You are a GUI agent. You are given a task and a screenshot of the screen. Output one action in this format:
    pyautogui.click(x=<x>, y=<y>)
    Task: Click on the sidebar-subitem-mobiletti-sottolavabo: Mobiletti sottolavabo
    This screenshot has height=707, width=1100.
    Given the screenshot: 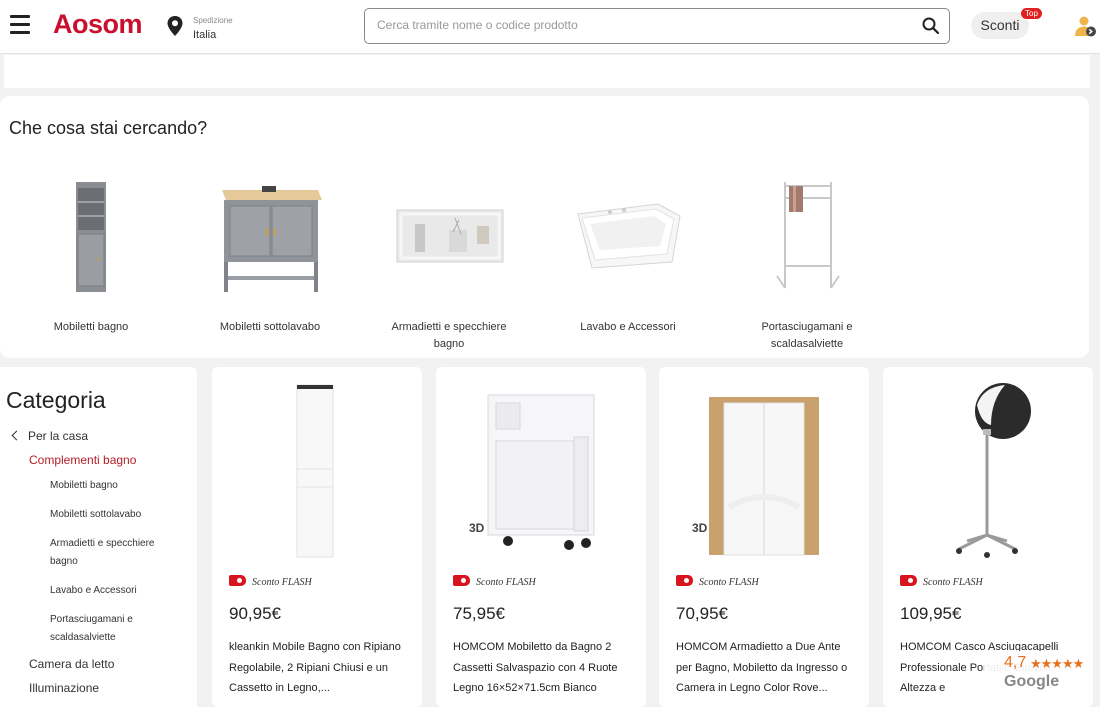 What is the action you would take?
    pyautogui.click(x=120, y=515)
    